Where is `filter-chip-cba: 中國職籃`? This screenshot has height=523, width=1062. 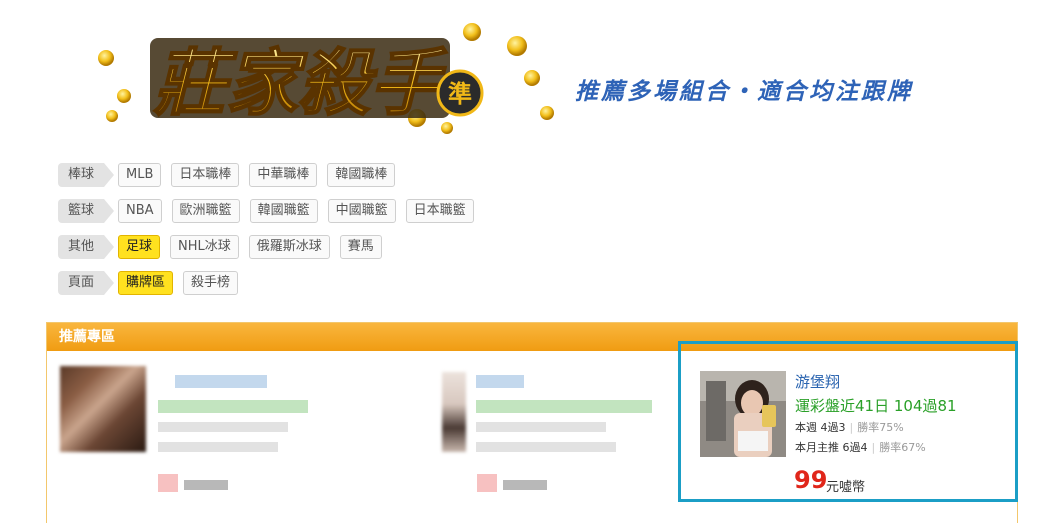 filter-chip-cba: 中國職籃 is located at coordinates (361, 211).